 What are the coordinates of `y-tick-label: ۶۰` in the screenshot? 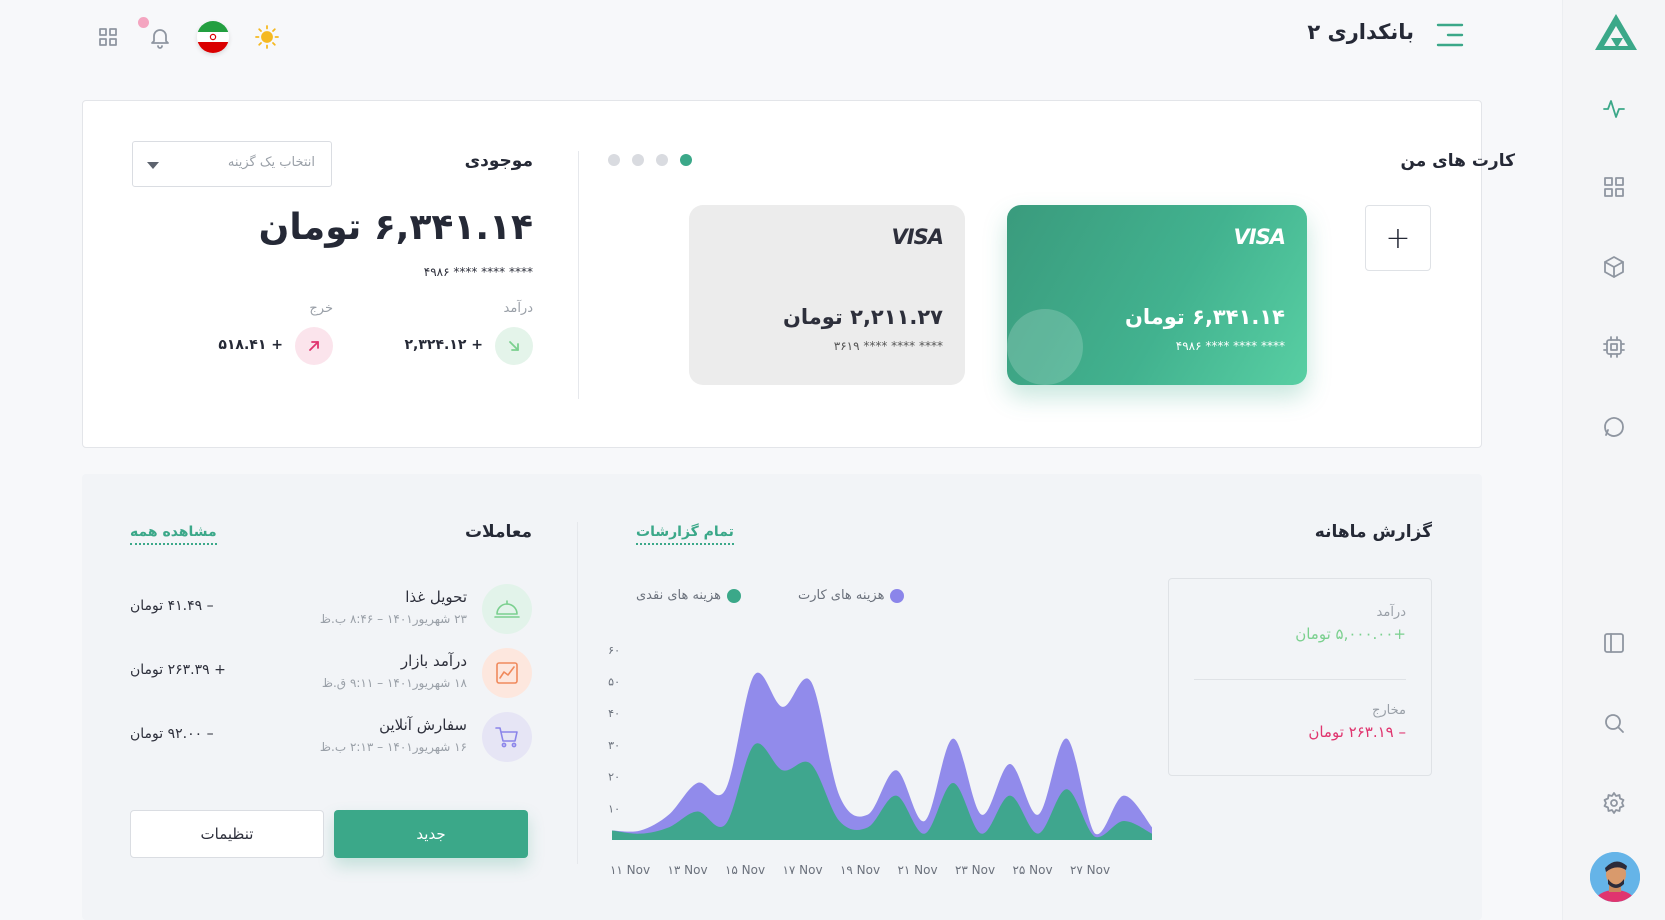 It's located at (614, 650).